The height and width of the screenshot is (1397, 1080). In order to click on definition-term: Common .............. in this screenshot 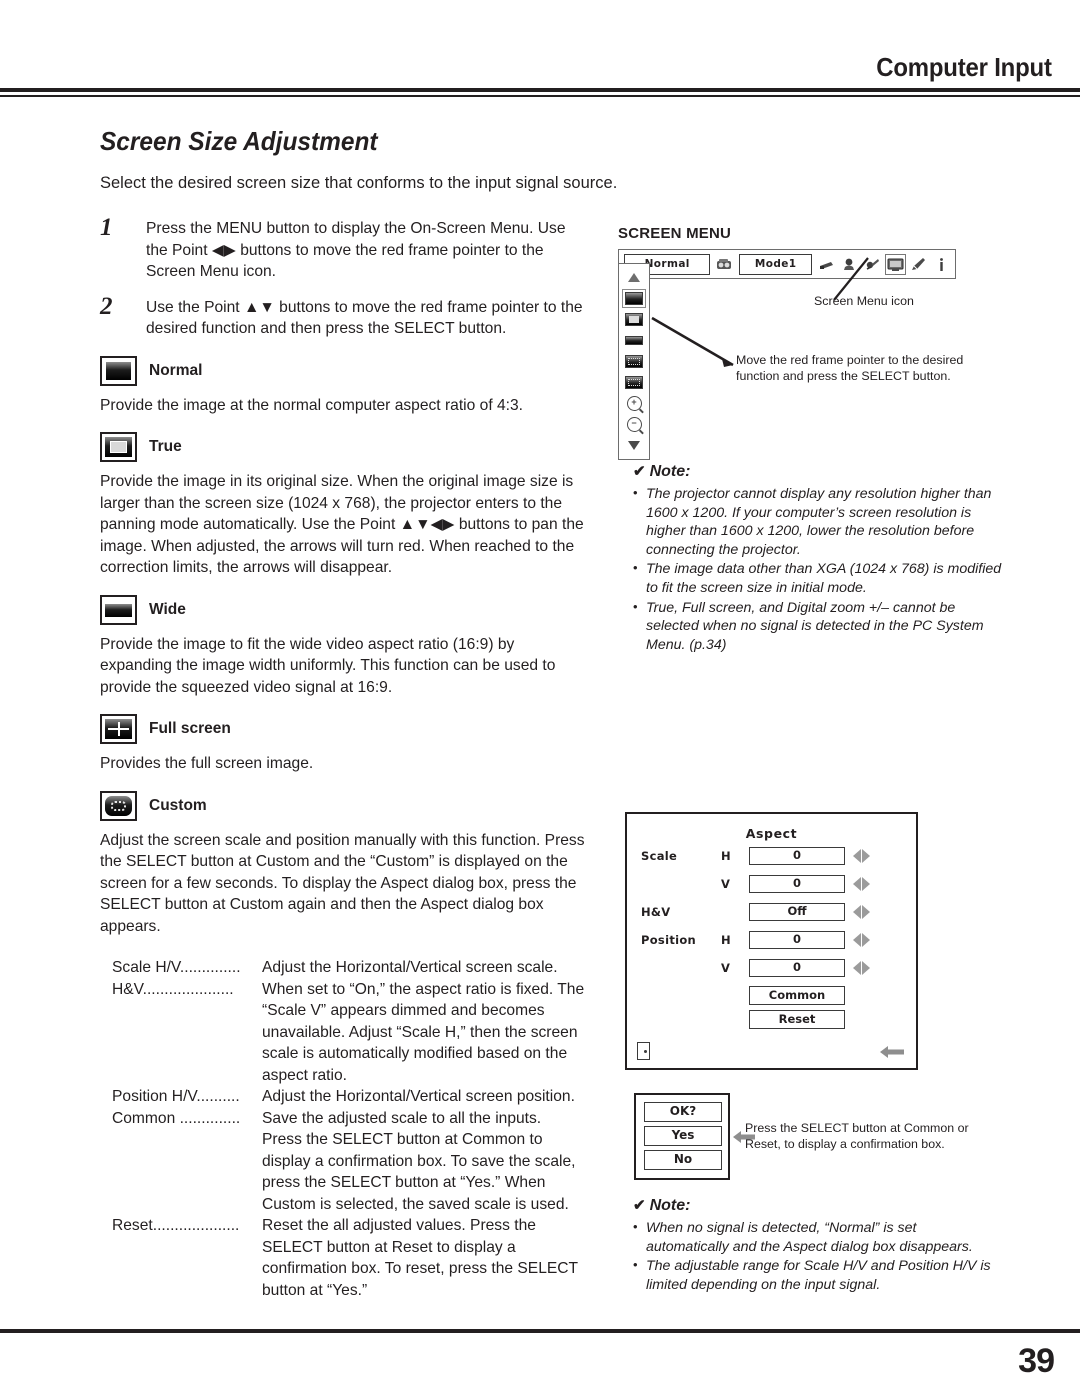, I will do `click(176, 1118)`.